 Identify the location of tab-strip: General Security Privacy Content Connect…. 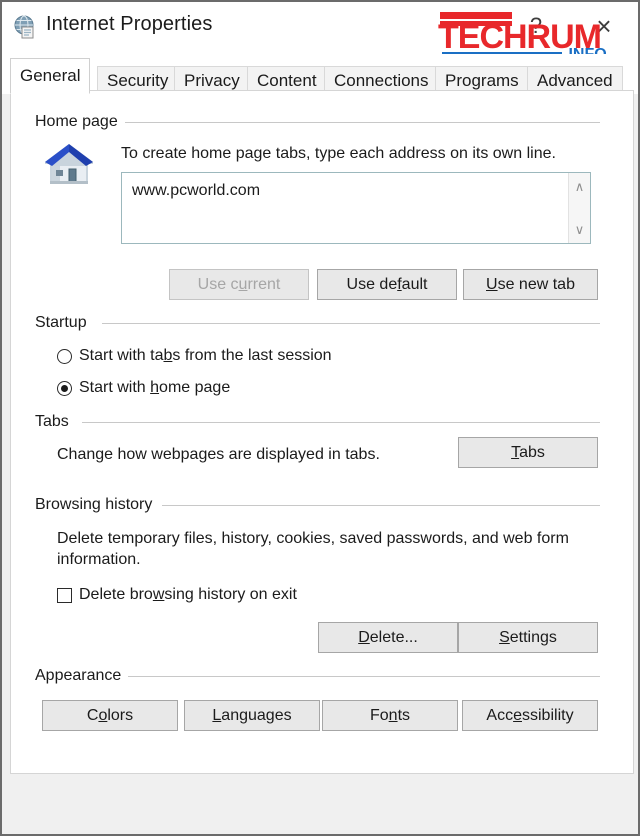
(320, 74).